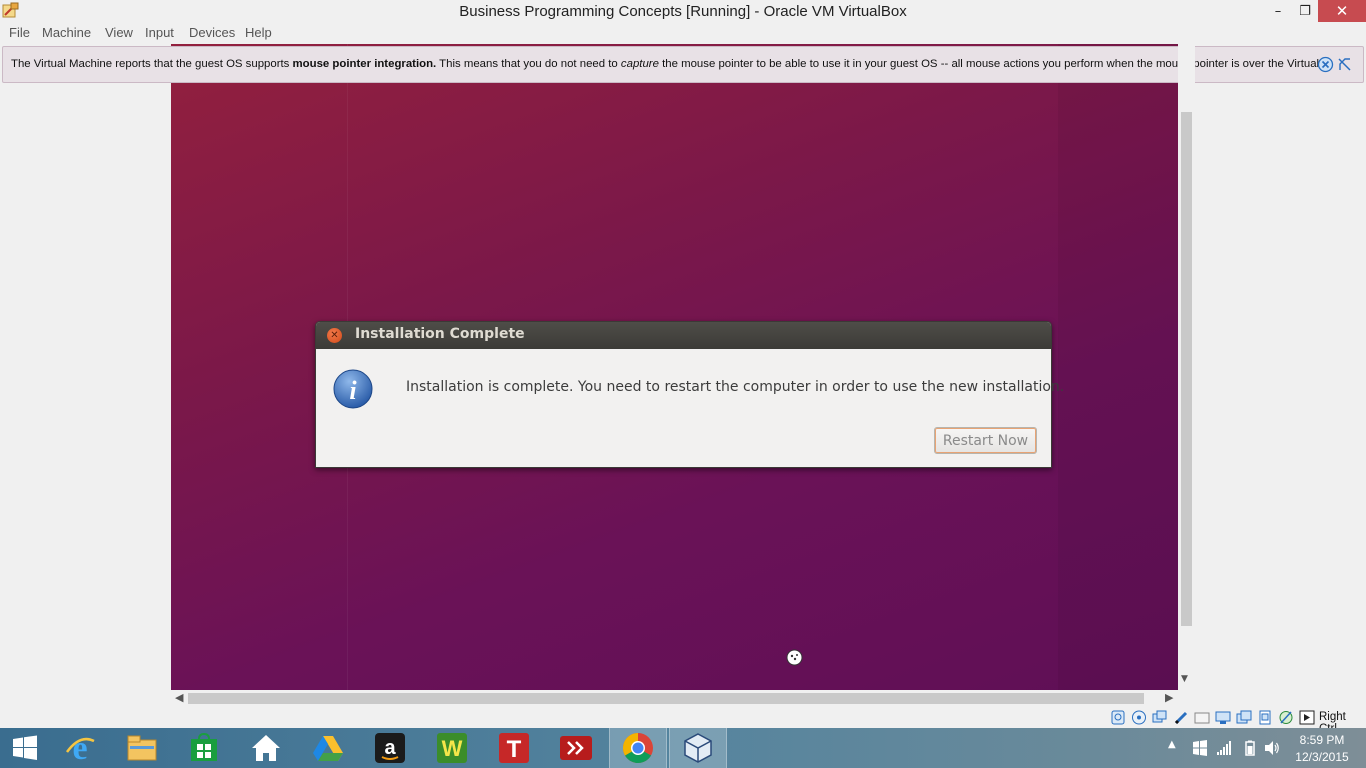 Image resolution: width=1366 pixels, height=768 pixels. I want to click on windows-taskbar: e a W T ▲ 8:59 PM 12/3/2015, so click(683, 748).